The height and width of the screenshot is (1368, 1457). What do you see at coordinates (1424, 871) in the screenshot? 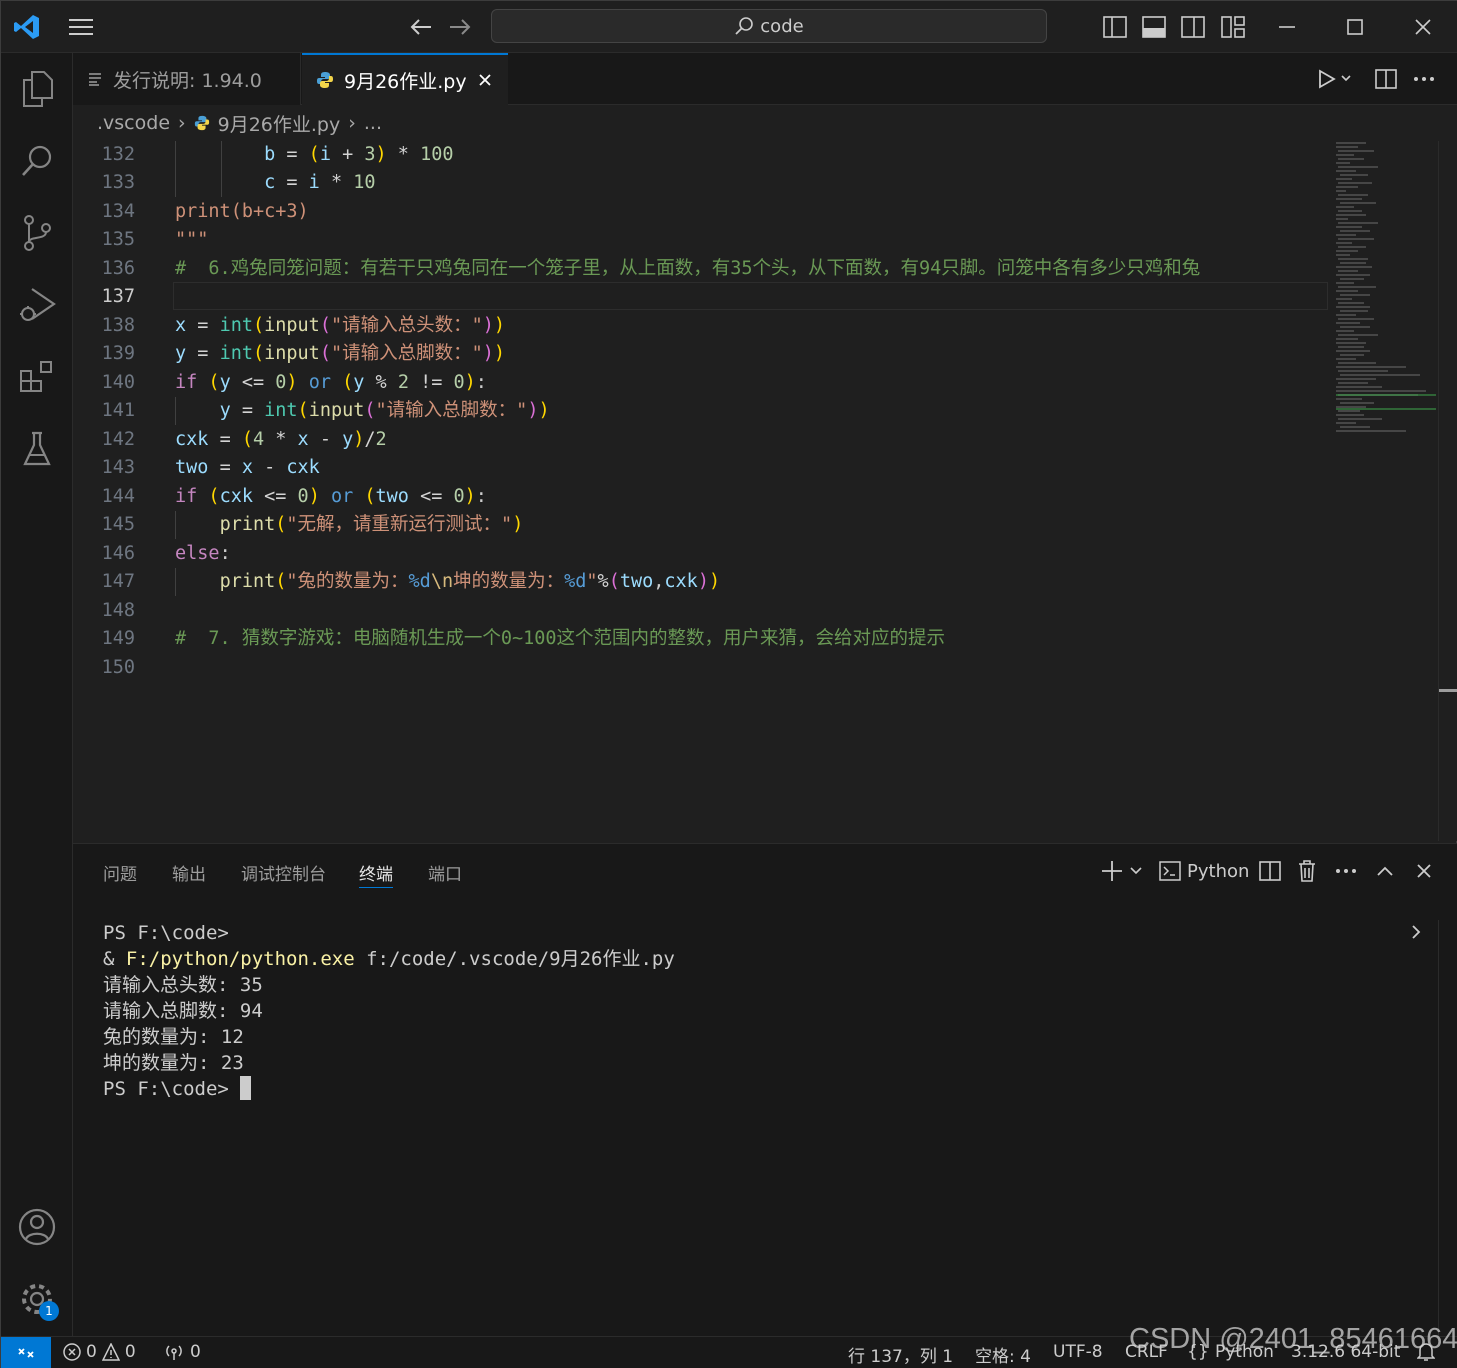
I see `close-panel-icon` at bounding box center [1424, 871].